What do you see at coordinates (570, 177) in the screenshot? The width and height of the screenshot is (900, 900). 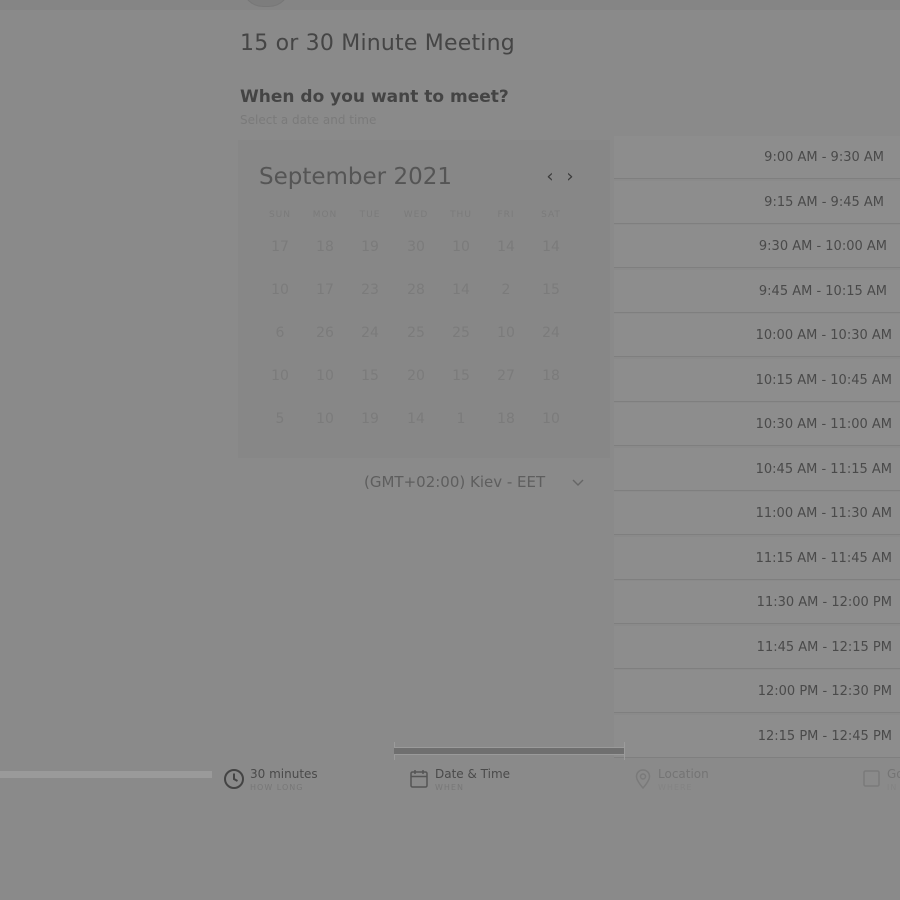 I see `chevron-right-icon: ›` at bounding box center [570, 177].